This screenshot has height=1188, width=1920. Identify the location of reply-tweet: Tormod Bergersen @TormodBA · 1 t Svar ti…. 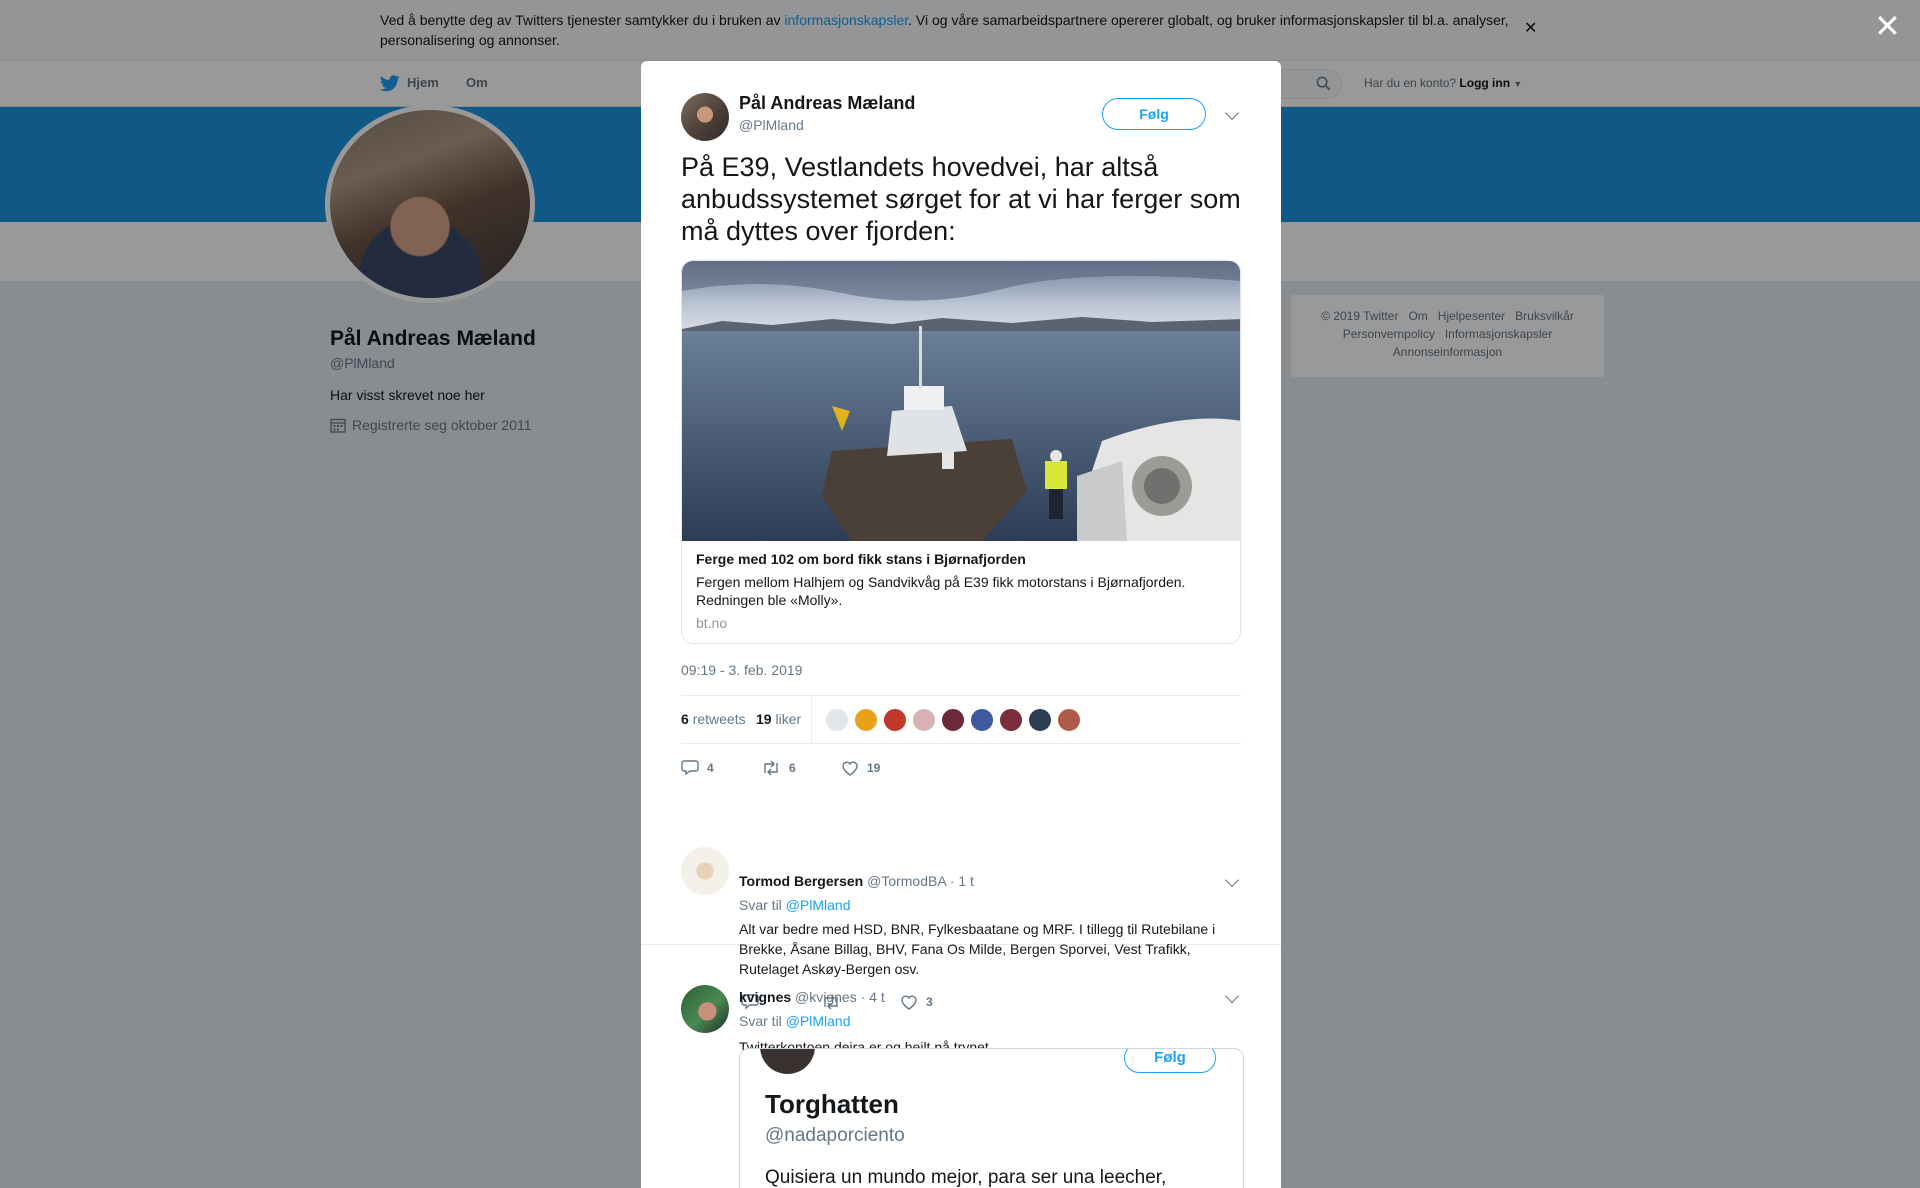
(961, 903).